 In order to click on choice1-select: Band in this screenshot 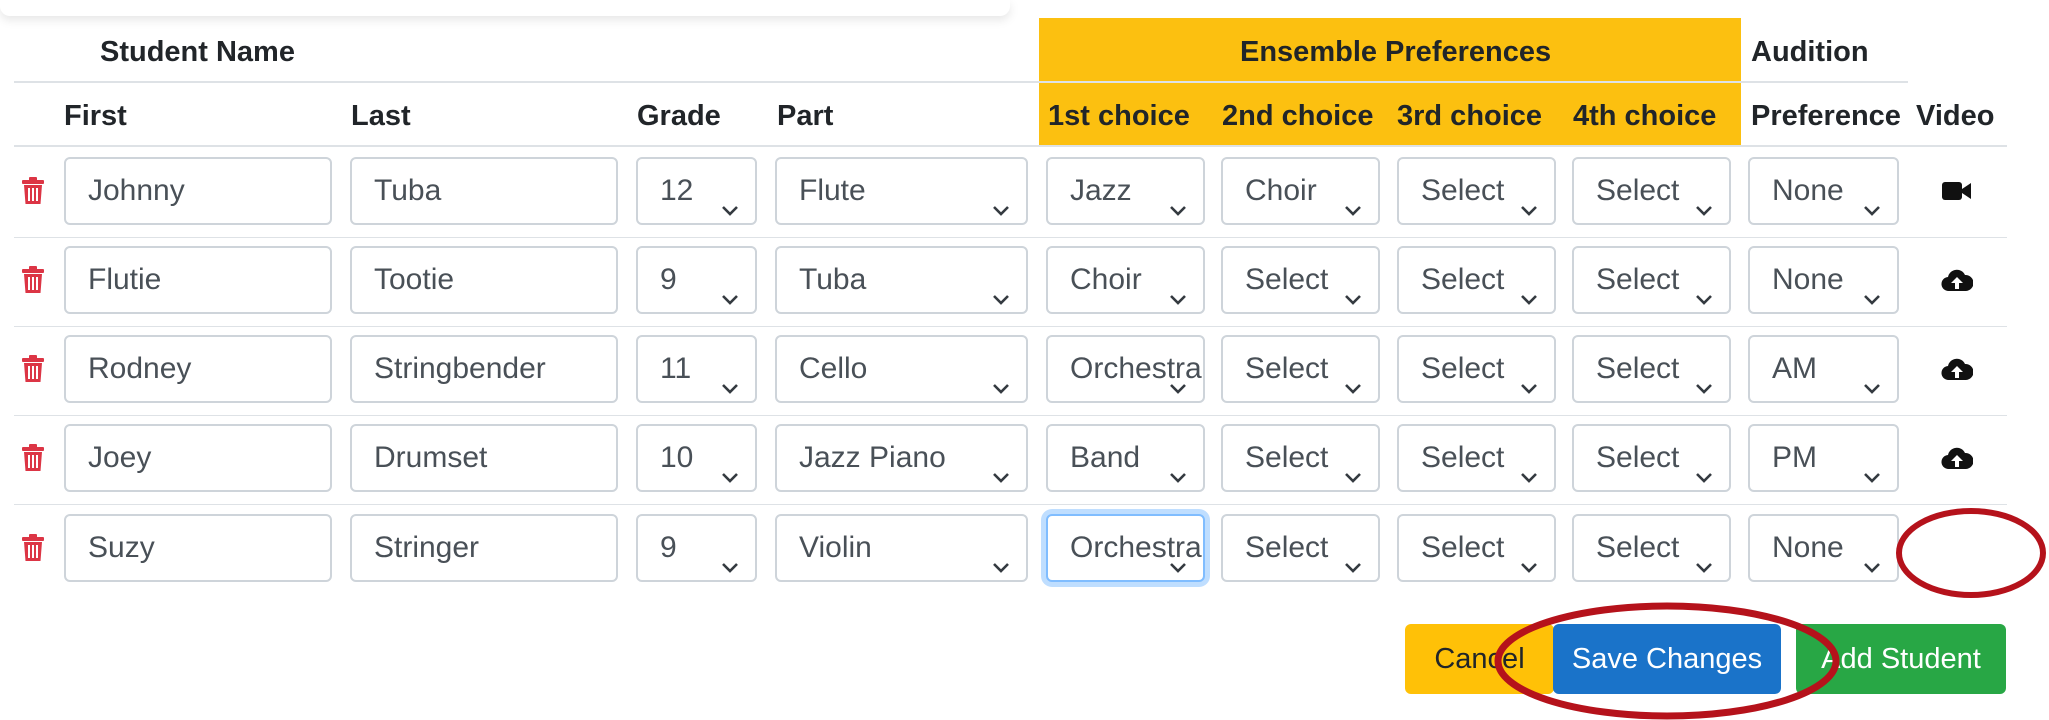, I will do `click(1125, 458)`.